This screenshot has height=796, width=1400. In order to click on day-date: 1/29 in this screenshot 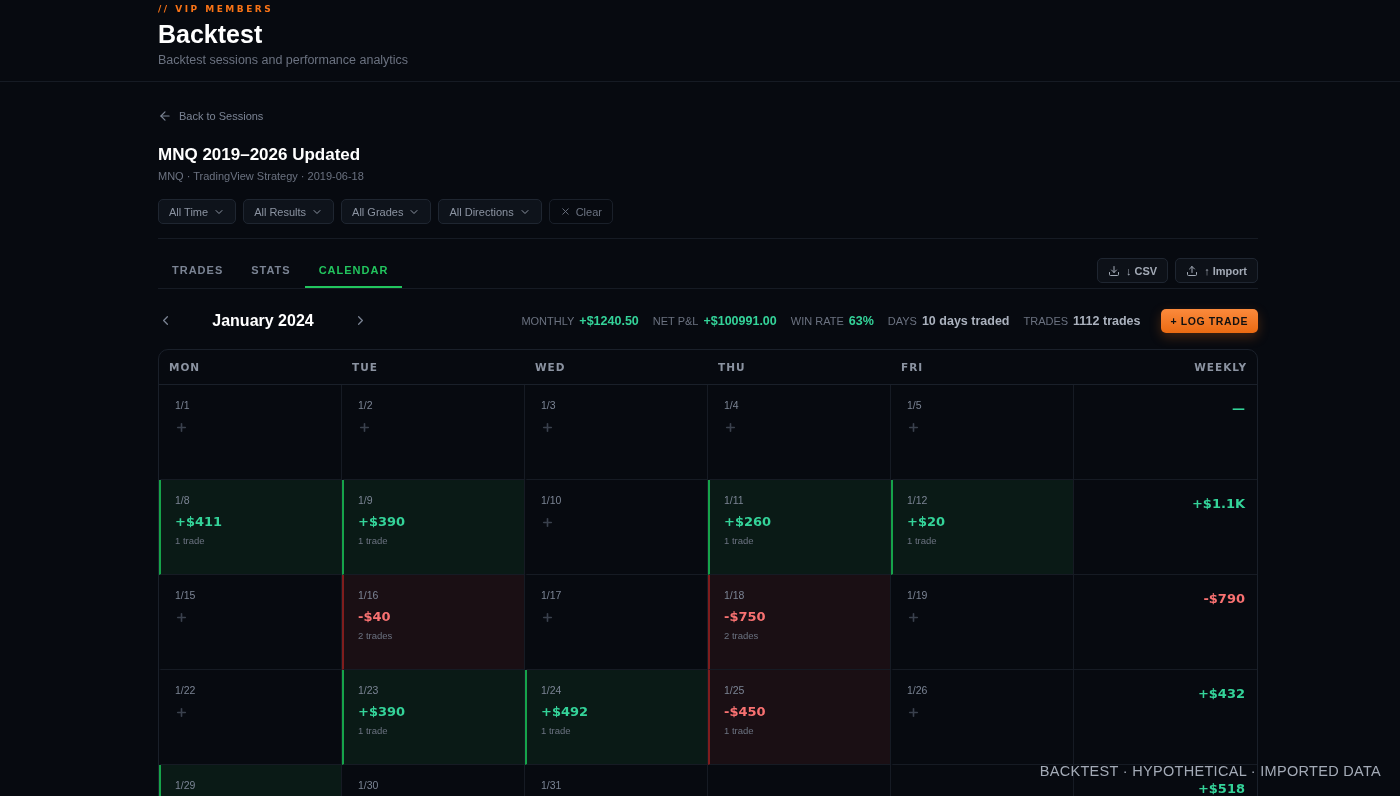, I will do `click(185, 785)`.